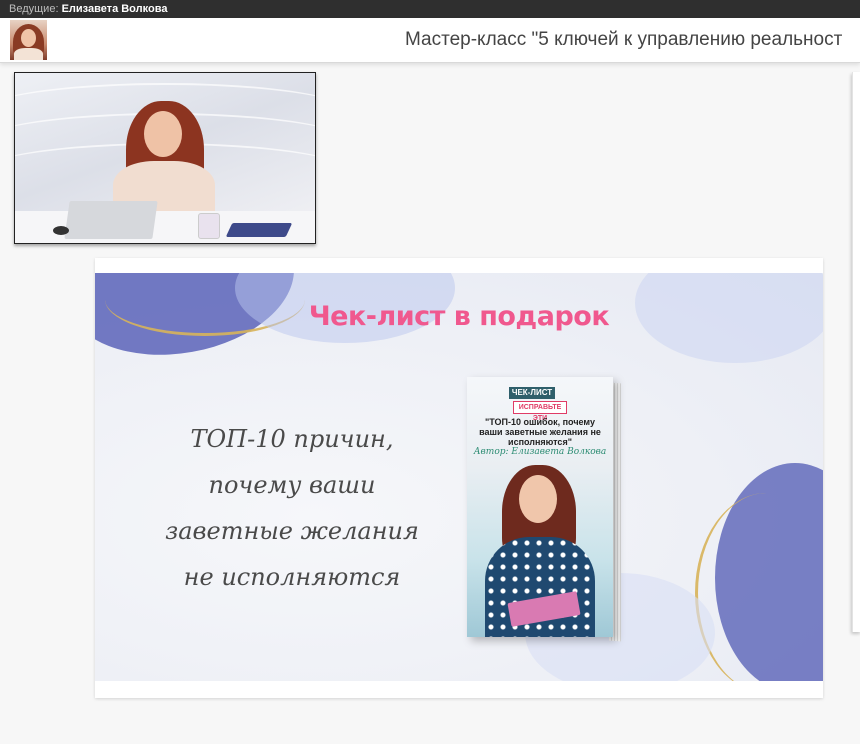 Image resolution: width=860 pixels, height=744 pixels. I want to click on host-video, so click(165, 158).